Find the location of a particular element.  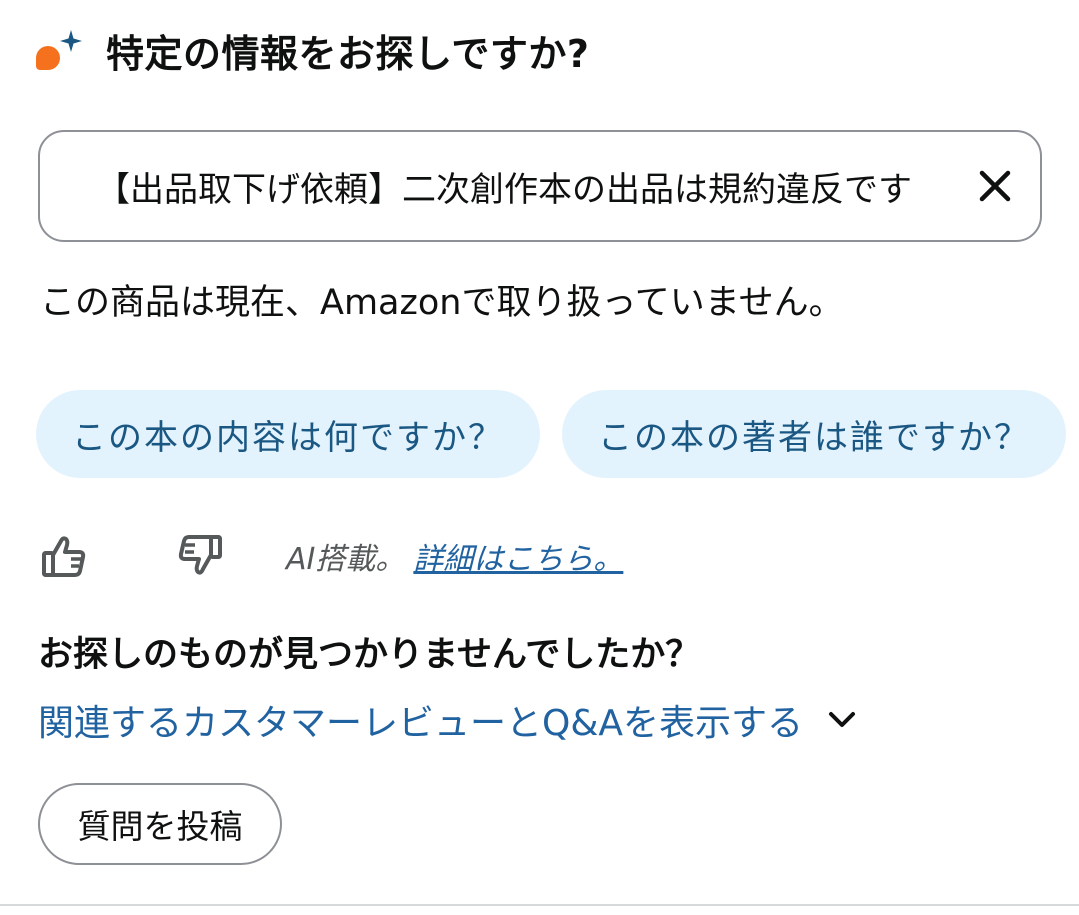

thumbs-down-icon is located at coordinates (200, 555).